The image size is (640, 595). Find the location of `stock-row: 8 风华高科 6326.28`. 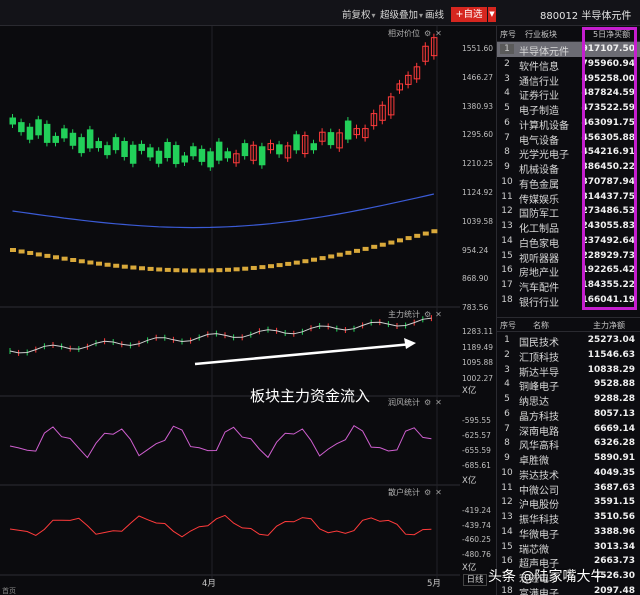

stock-row: 8 风华高科 6326.28 is located at coordinates (568, 444).